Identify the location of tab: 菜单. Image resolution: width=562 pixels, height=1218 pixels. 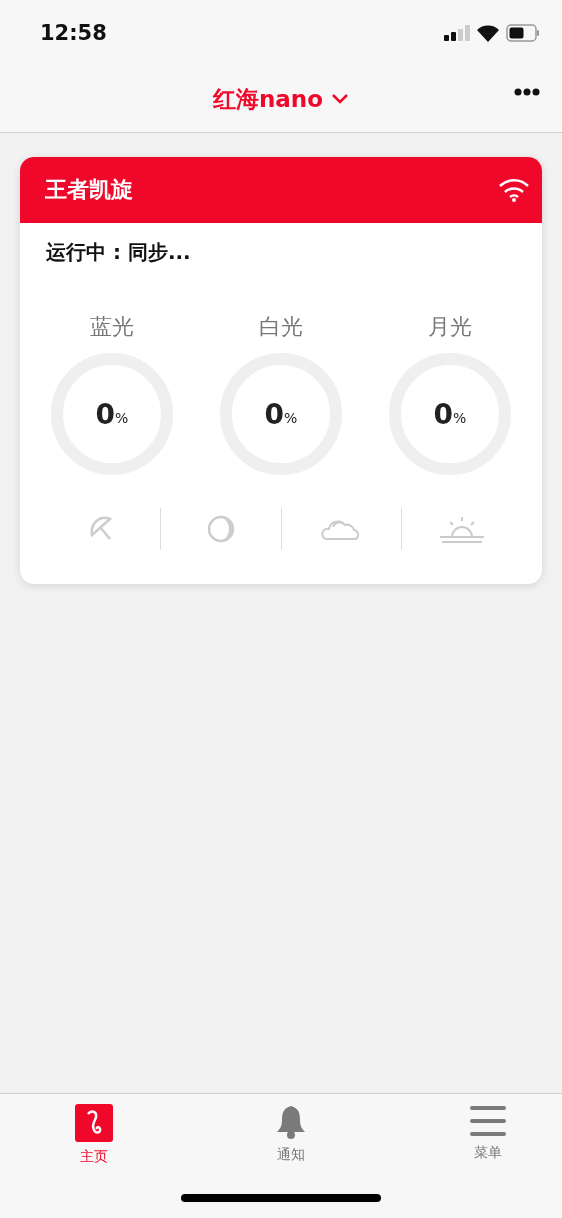
(488, 1135).